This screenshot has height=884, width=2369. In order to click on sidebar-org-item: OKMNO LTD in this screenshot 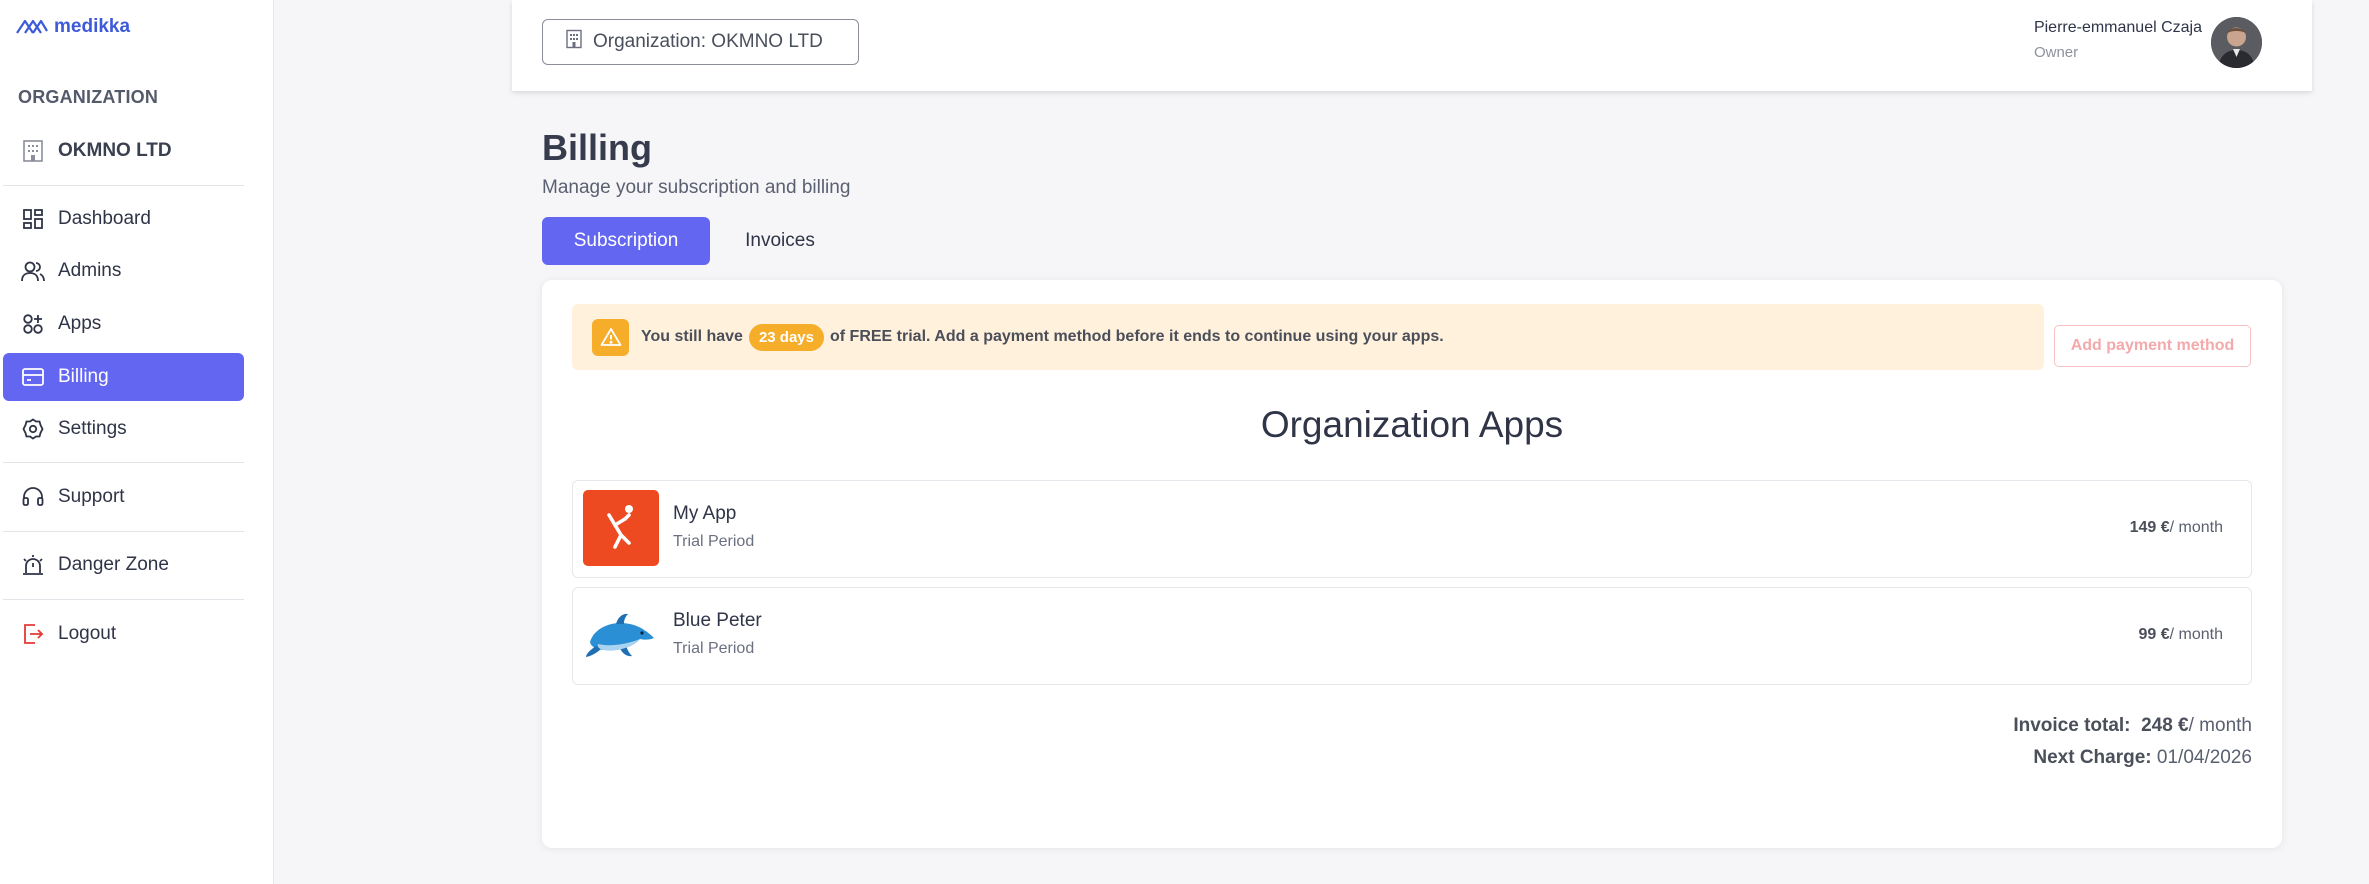, I will do `click(123, 151)`.